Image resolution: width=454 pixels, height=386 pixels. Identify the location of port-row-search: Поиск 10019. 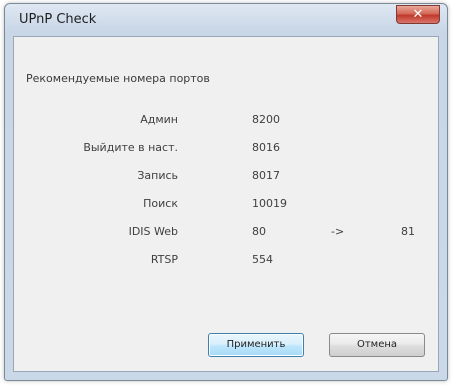
(227, 204).